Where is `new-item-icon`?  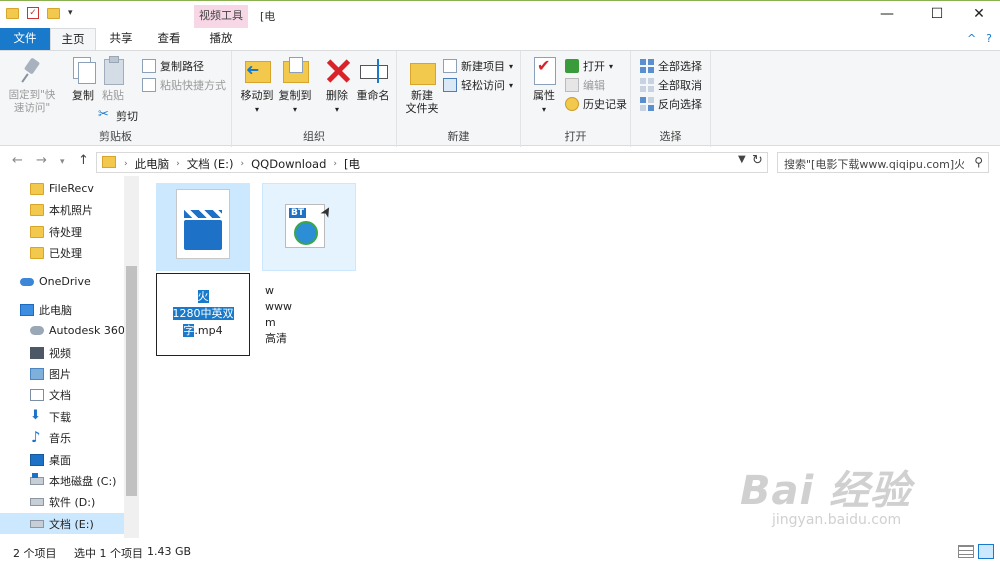 new-item-icon is located at coordinates (450, 66).